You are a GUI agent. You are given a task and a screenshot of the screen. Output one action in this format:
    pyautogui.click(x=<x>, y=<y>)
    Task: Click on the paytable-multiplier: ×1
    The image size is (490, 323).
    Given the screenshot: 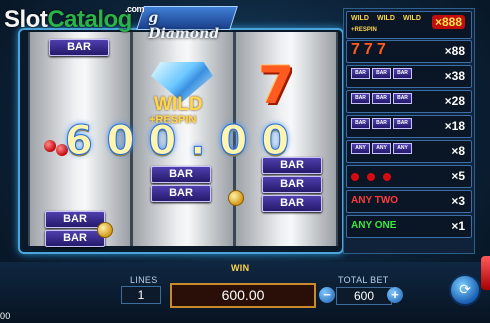 What is the action you would take?
    pyautogui.click(x=458, y=226)
    